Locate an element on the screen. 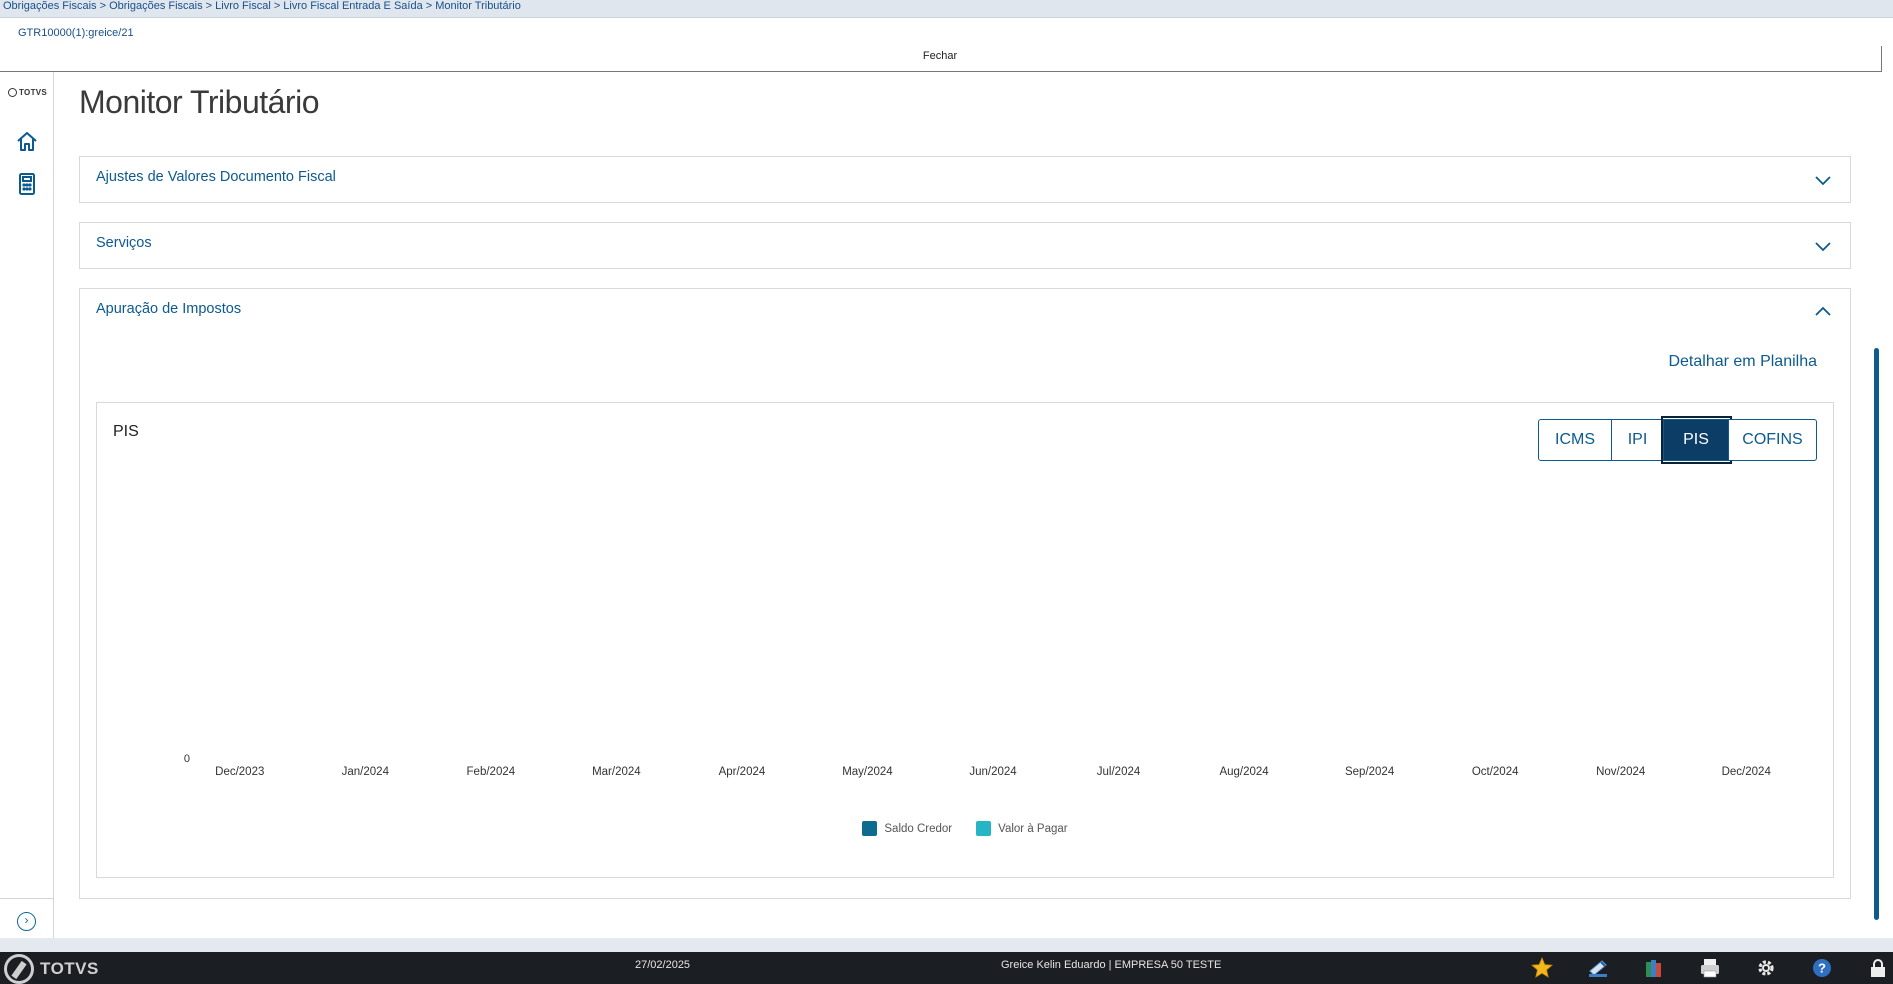  calculator-icon is located at coordinates (27, 184).